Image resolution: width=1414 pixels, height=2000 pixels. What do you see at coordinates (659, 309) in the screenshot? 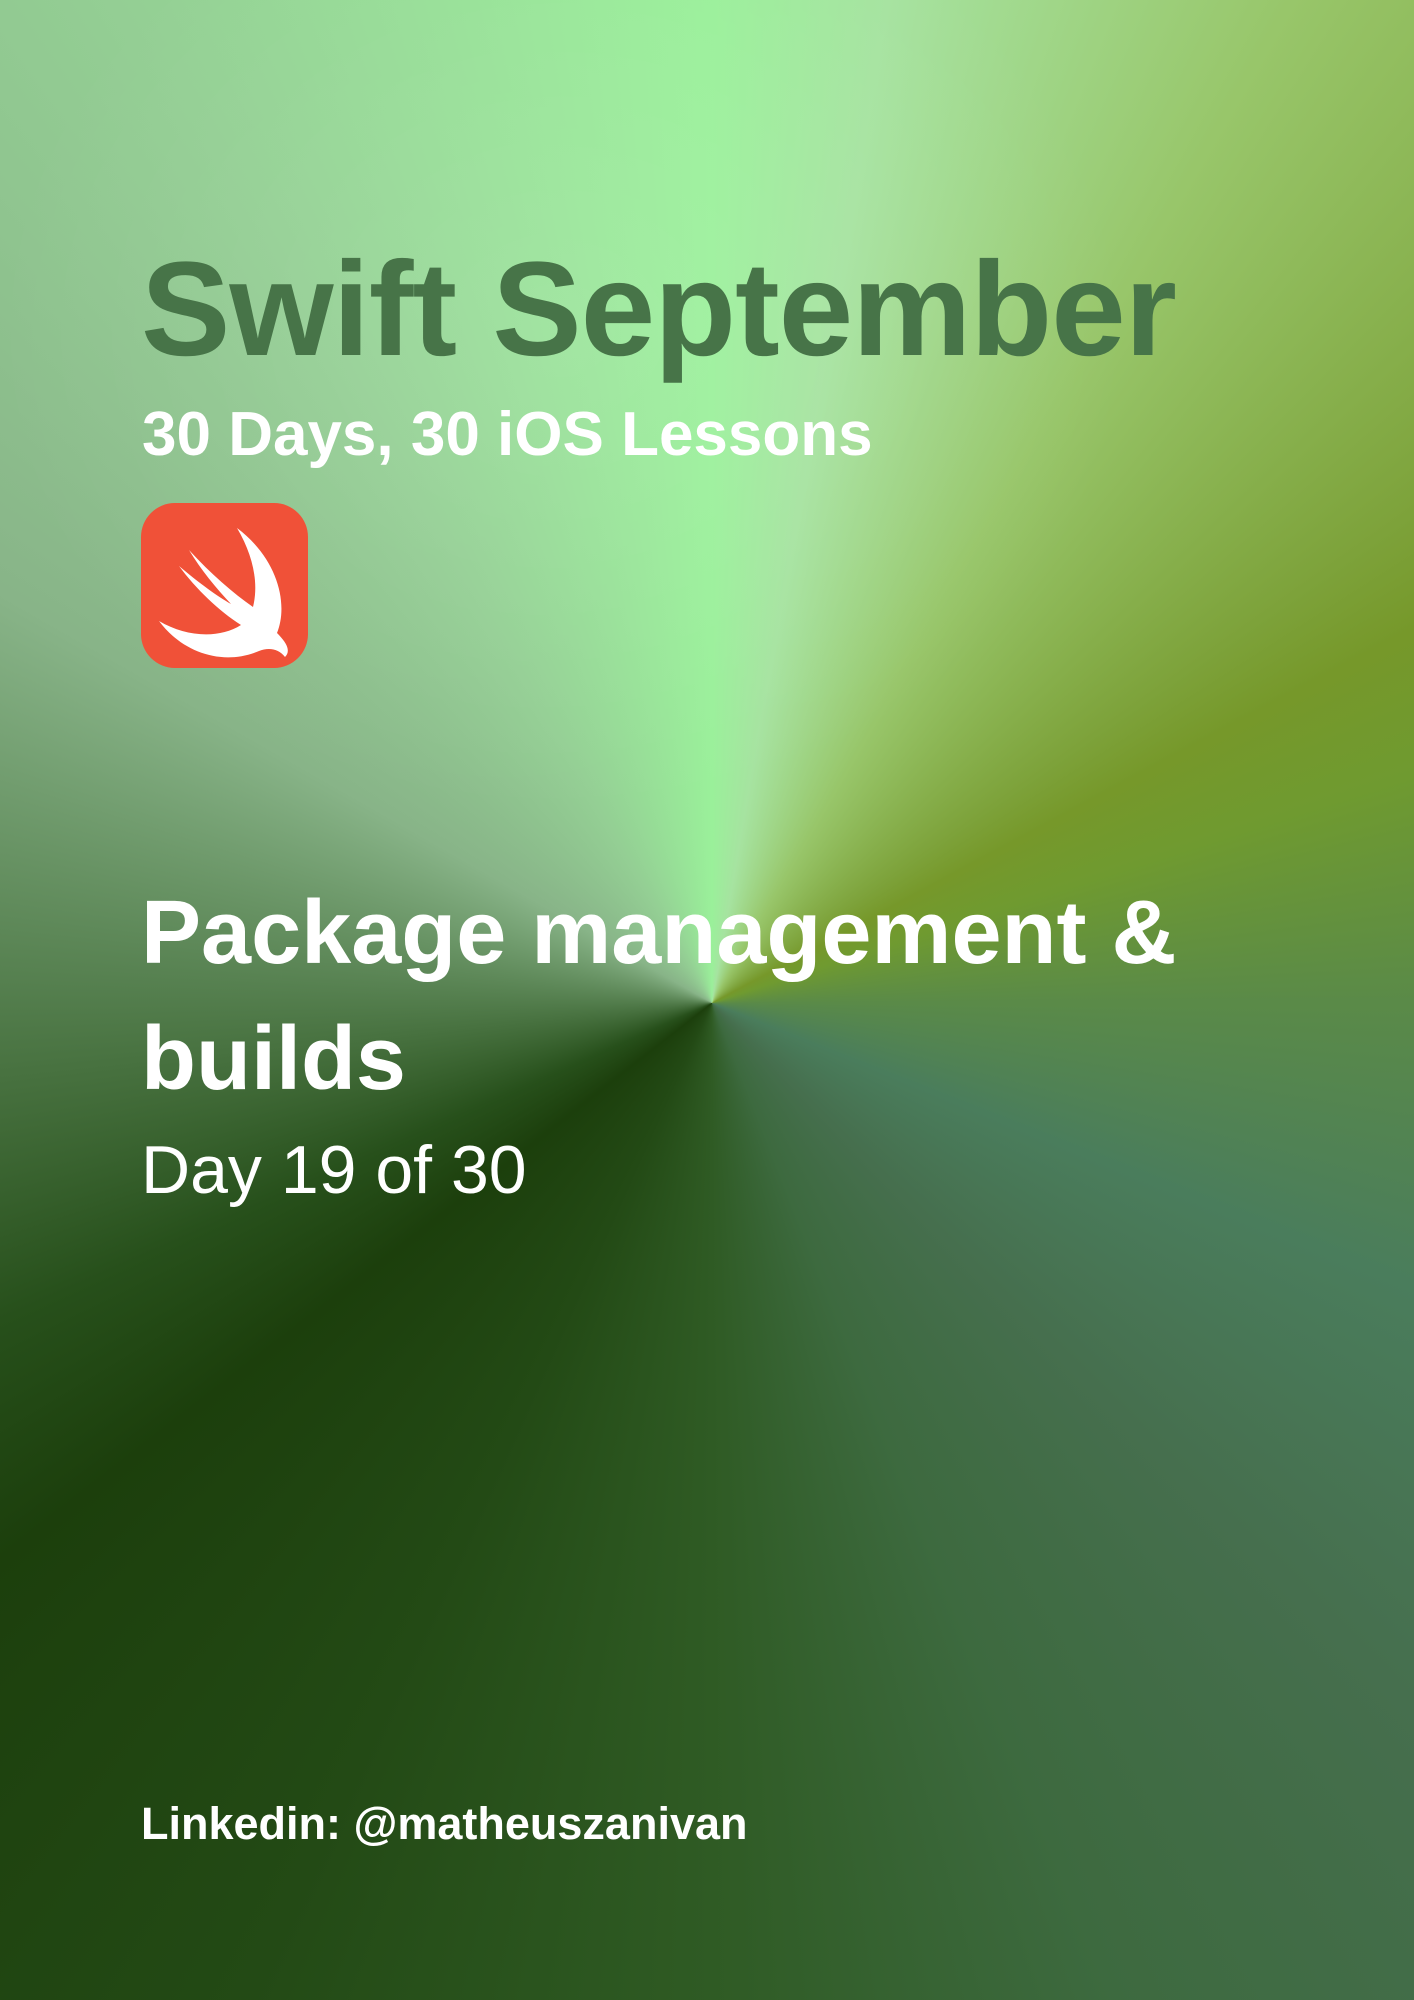
I see `page-title: Swift September` at bounding box center [659, 309].